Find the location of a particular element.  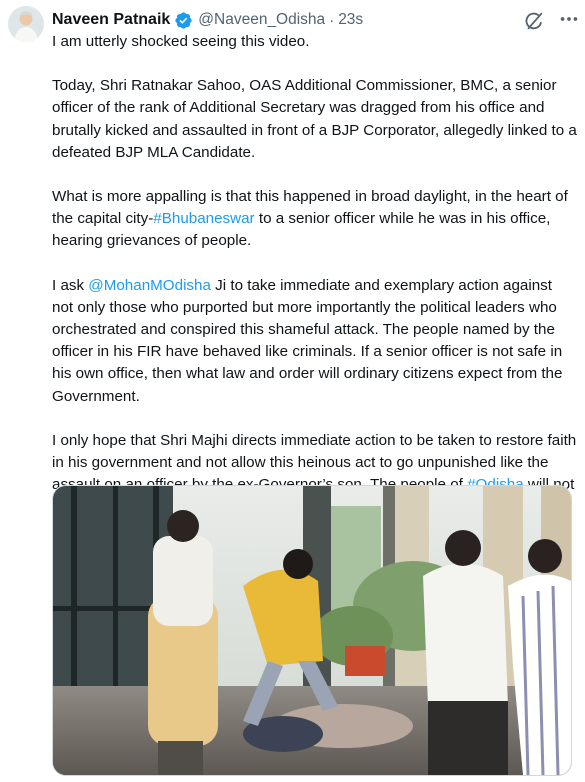

grok-icon is located at coordinates (534, 21).